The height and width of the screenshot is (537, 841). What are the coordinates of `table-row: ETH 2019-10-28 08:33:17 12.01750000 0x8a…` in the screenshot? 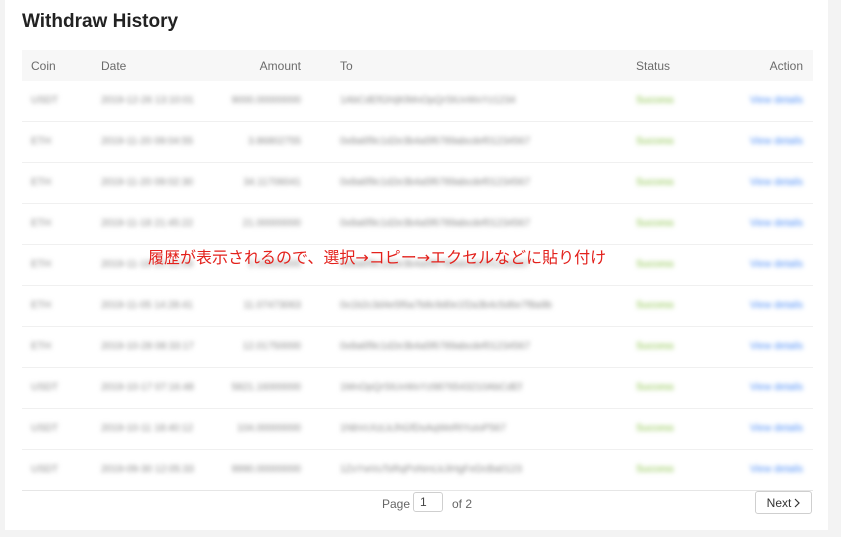 It's located at (417, 347).